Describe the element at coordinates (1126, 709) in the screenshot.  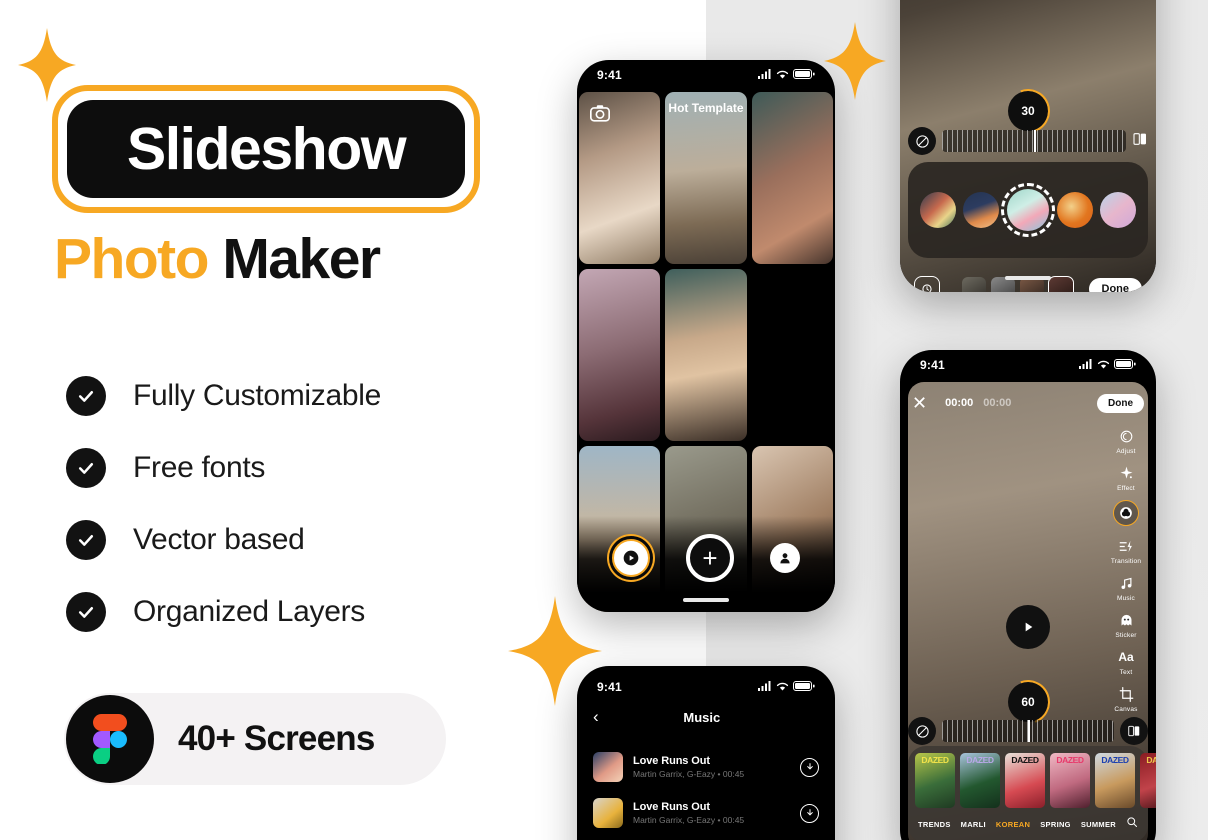
I see `tool-label: Canvas` at that location.